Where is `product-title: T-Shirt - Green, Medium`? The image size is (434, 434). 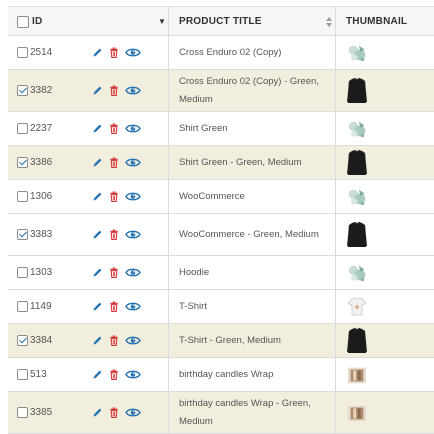 product-title: T-Shirt - Green, Medium is located at coordinates (230, 340).